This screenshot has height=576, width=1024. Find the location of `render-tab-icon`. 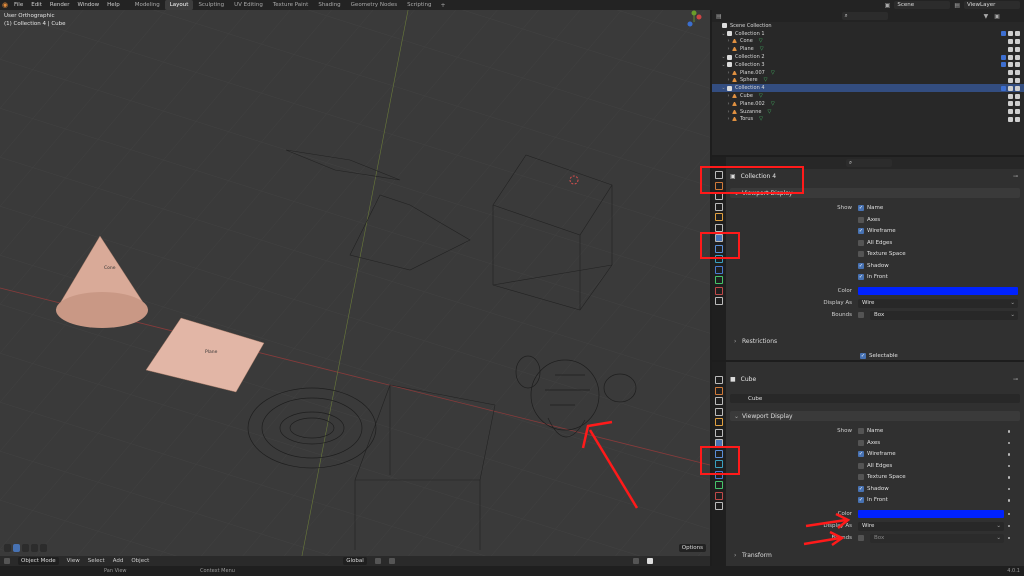

render-tab-icon is located at coordinates (719, 390).